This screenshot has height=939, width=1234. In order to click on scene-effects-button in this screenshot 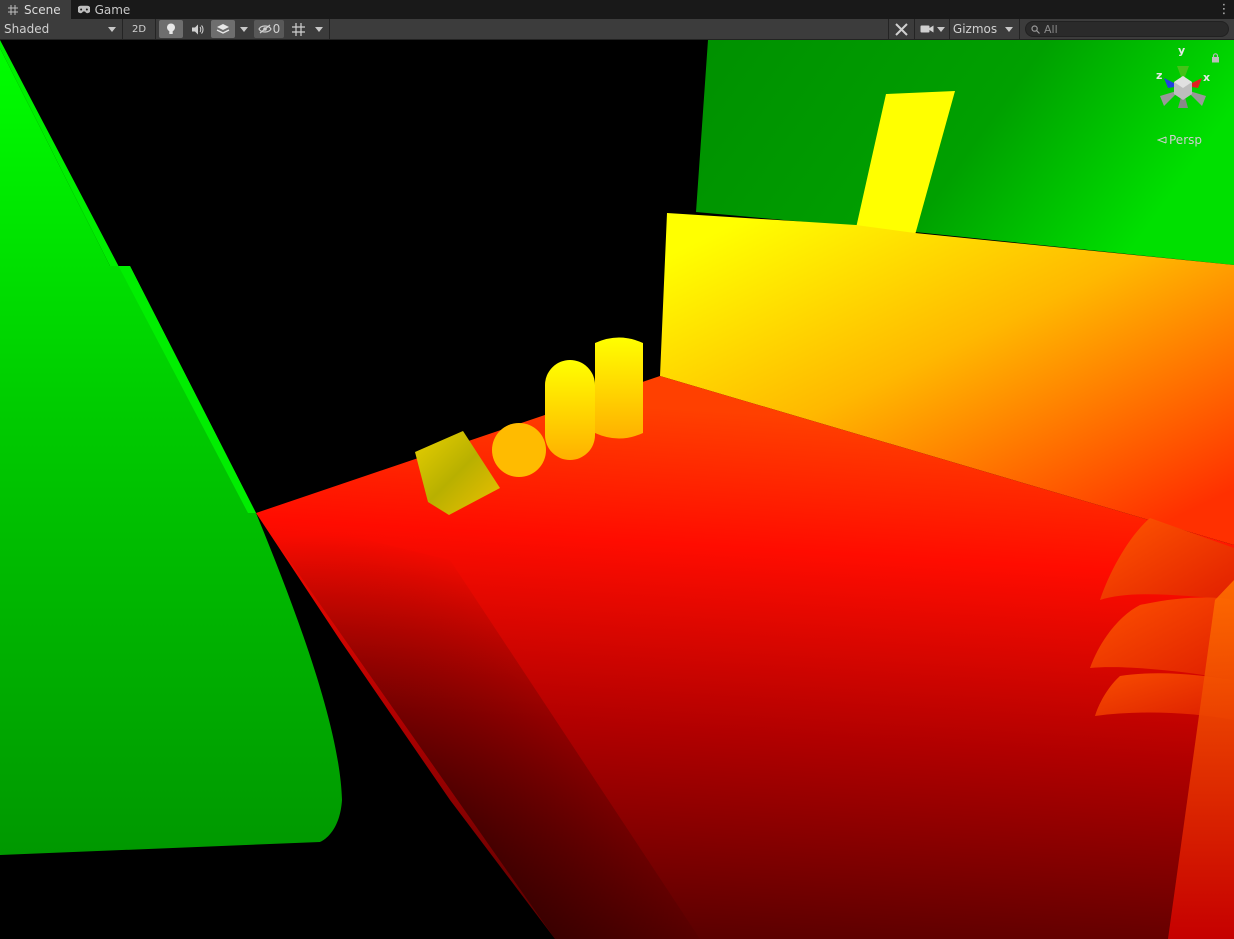, I will do `click(223, 29)`.